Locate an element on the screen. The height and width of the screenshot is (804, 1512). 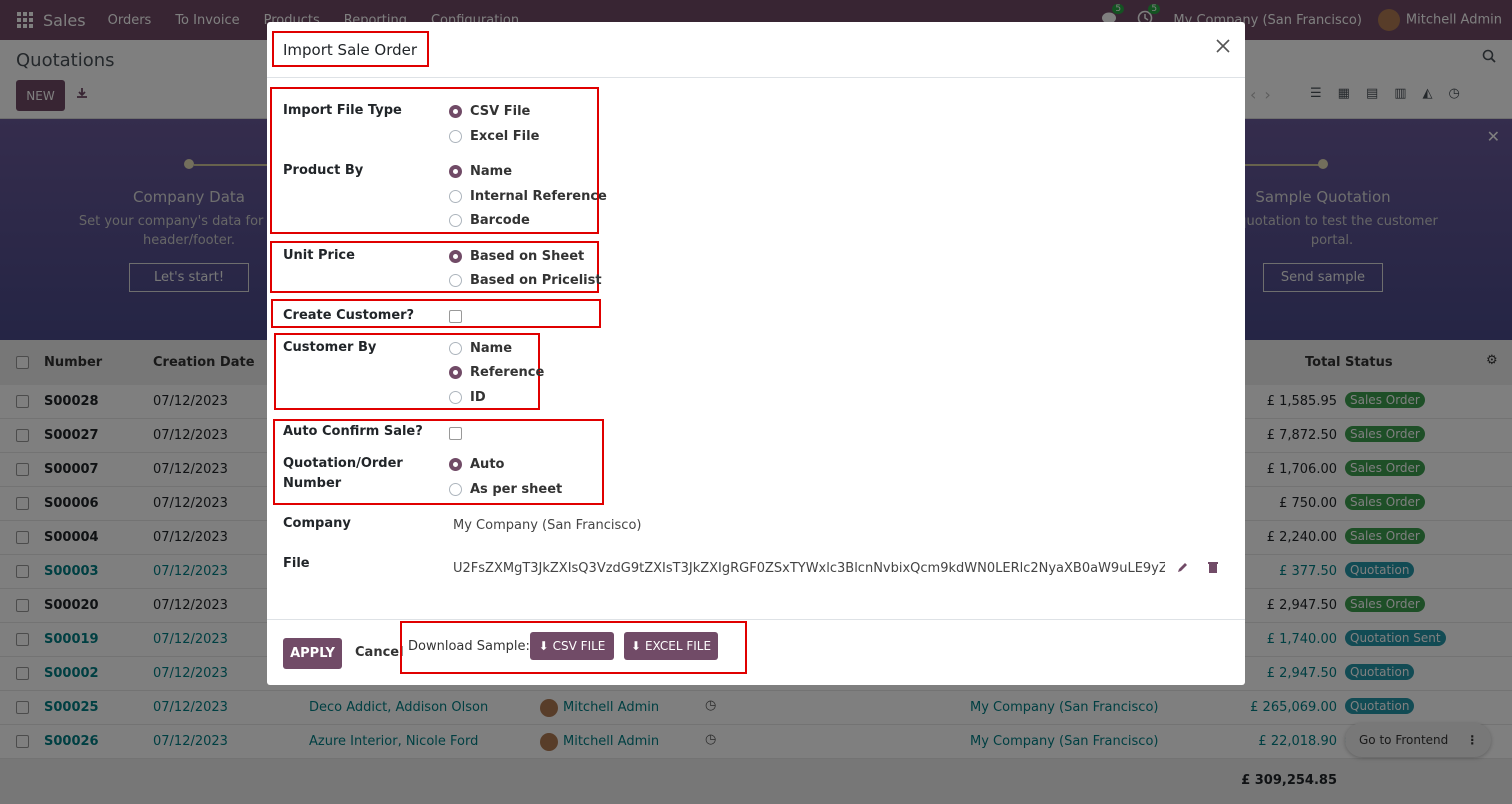
highlight-box is located at coordinates (350, 49).